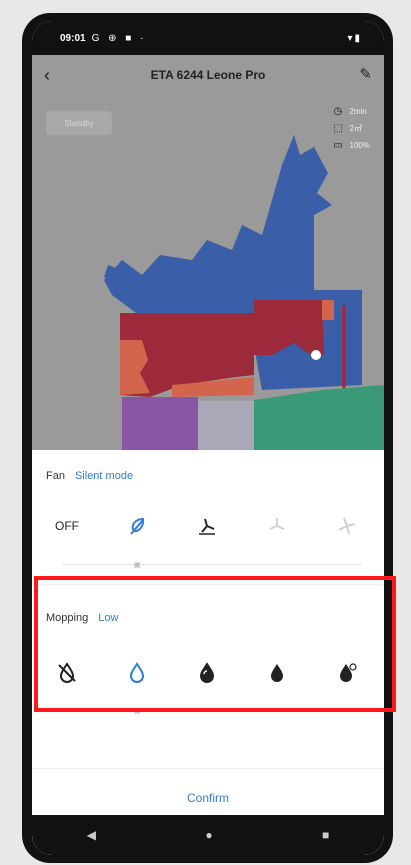 The width and height of the screenshot is (411, 865). I want to click on standard-icon, so click(207, 526).